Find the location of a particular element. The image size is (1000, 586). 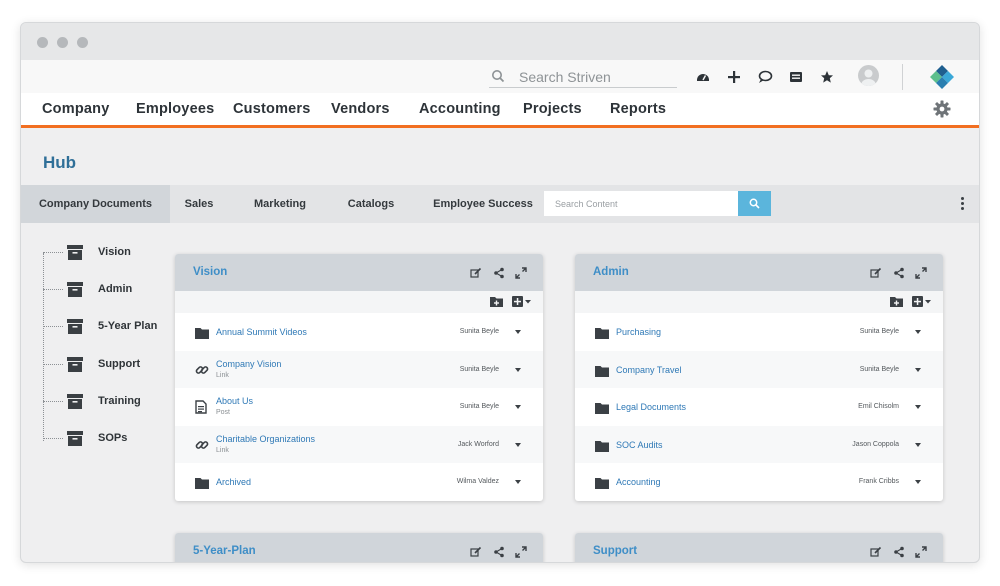

document-name: SOC Audits is located at coordinates (639, 445).